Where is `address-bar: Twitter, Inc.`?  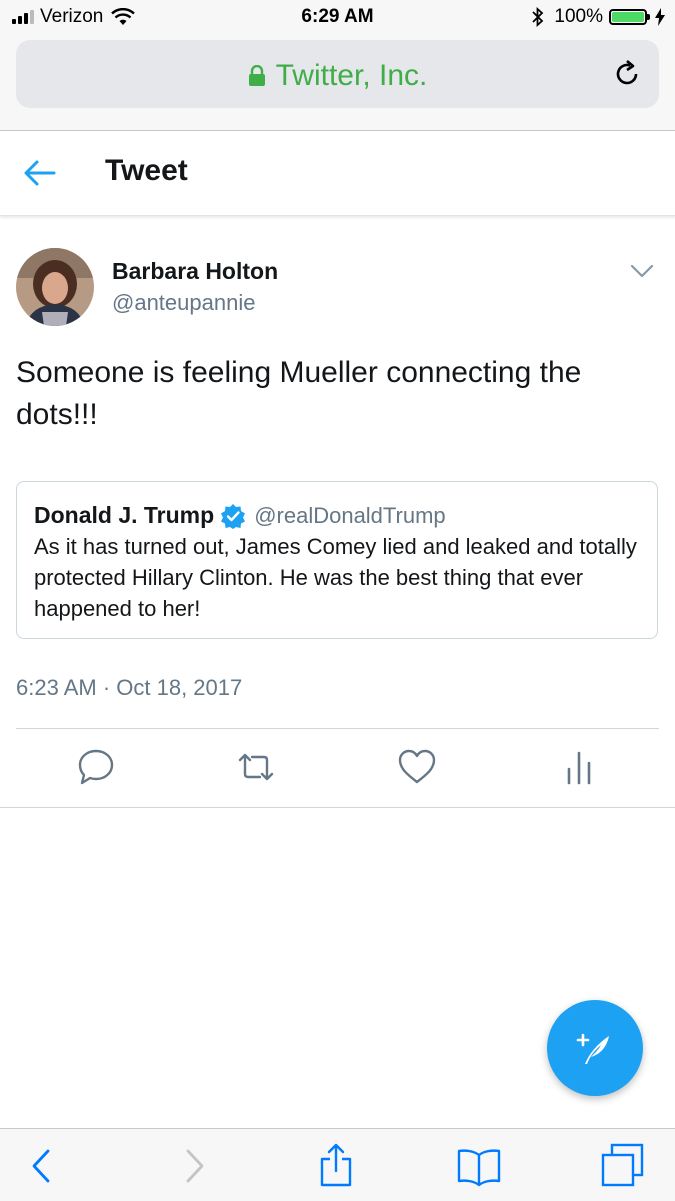 address-bar: Twitter, Inc. is located at coordinates (337, 74).